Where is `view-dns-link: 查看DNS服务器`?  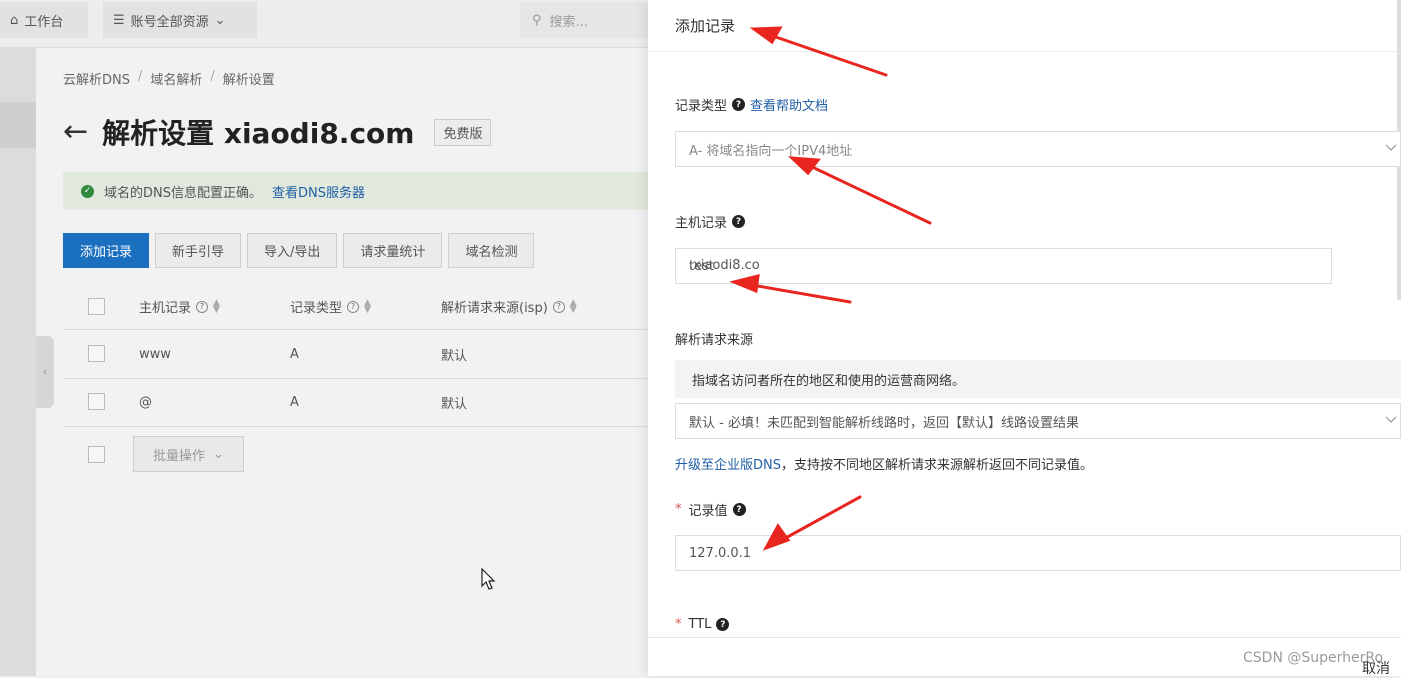
view-dns-link: 查看DNS服务器 is located at coordinates (318, 191).